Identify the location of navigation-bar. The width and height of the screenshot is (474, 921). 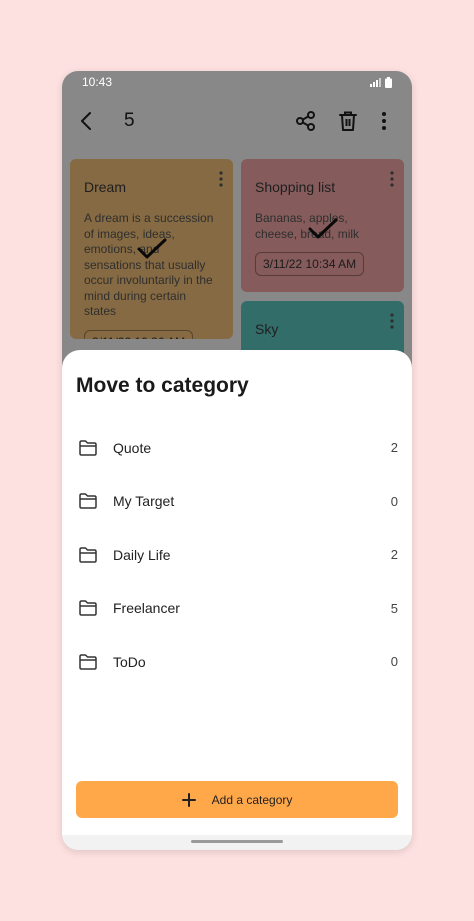
(237, 842).